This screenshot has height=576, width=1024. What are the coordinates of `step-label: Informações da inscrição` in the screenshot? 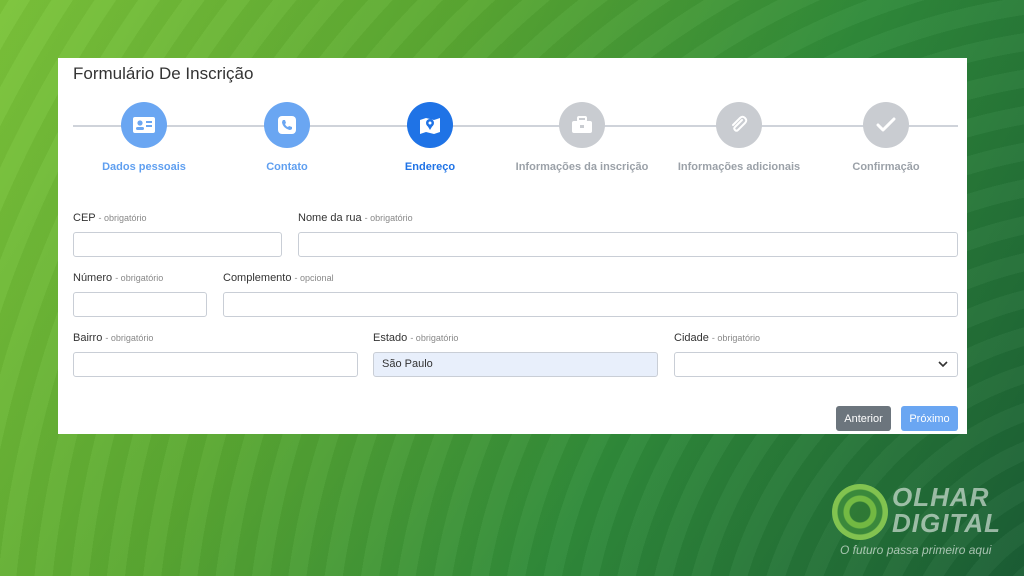 It's located at (582, 167).